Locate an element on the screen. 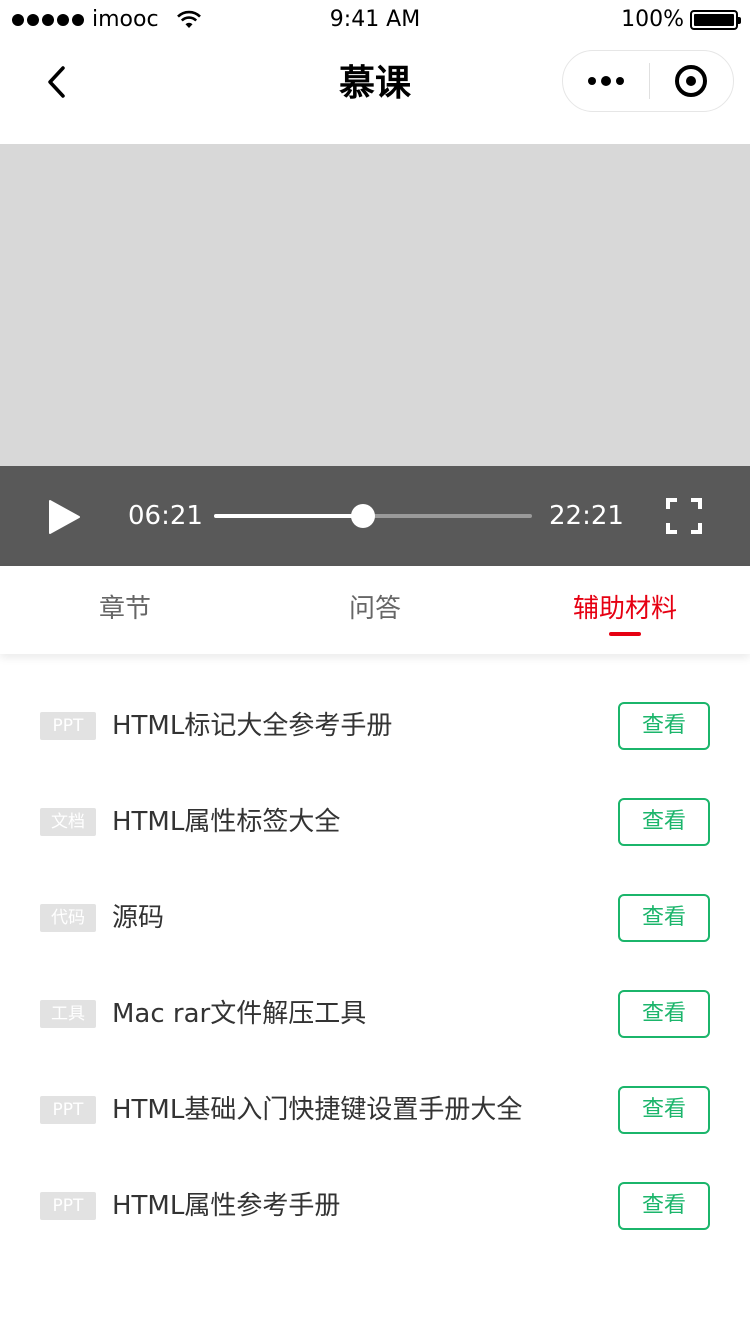 This screenshot has width=750, height=1334. target-close-icon is located at coordinates (691, 81).